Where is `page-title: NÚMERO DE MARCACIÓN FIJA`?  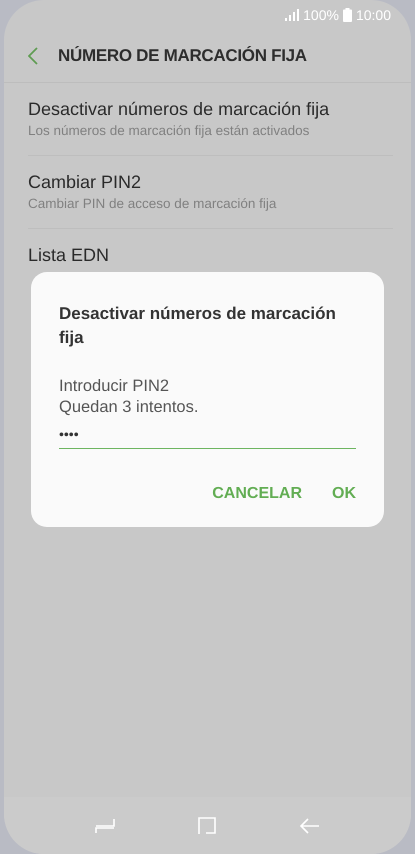 page-title: NÚMERO DE MARCACIÓN FIJA is located at coordinates (182, 56).